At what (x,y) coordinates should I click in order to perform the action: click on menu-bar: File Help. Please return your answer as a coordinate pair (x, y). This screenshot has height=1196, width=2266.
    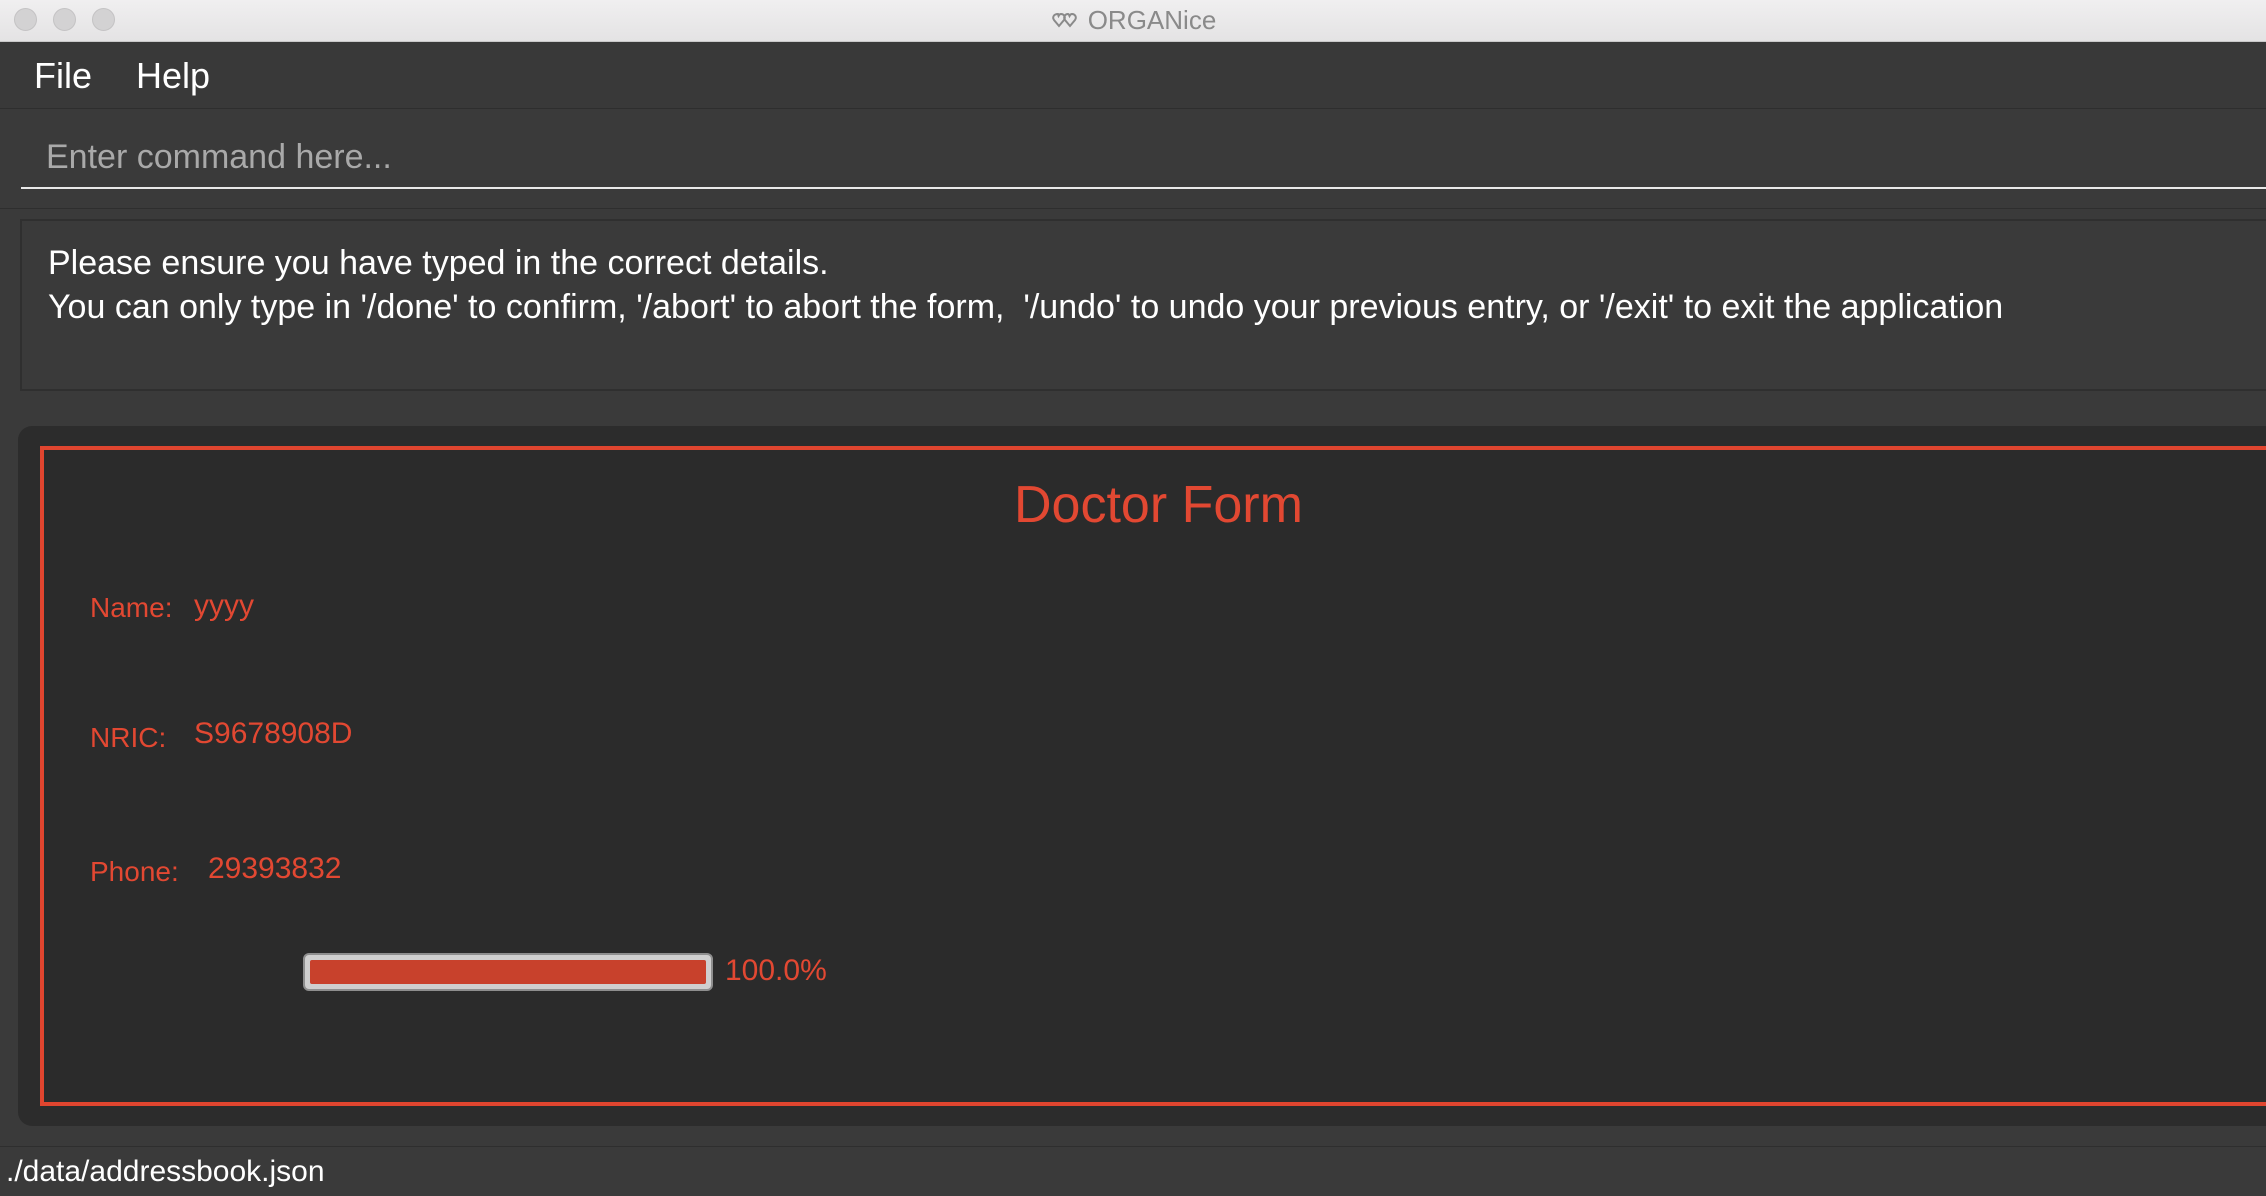
    Looking at the image, I should click on (1133, 75).